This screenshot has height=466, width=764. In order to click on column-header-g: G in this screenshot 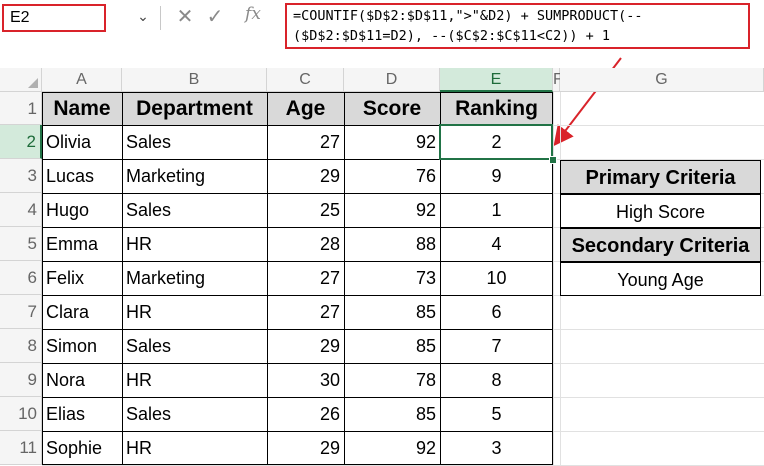, I will do `click(662, 80)`.